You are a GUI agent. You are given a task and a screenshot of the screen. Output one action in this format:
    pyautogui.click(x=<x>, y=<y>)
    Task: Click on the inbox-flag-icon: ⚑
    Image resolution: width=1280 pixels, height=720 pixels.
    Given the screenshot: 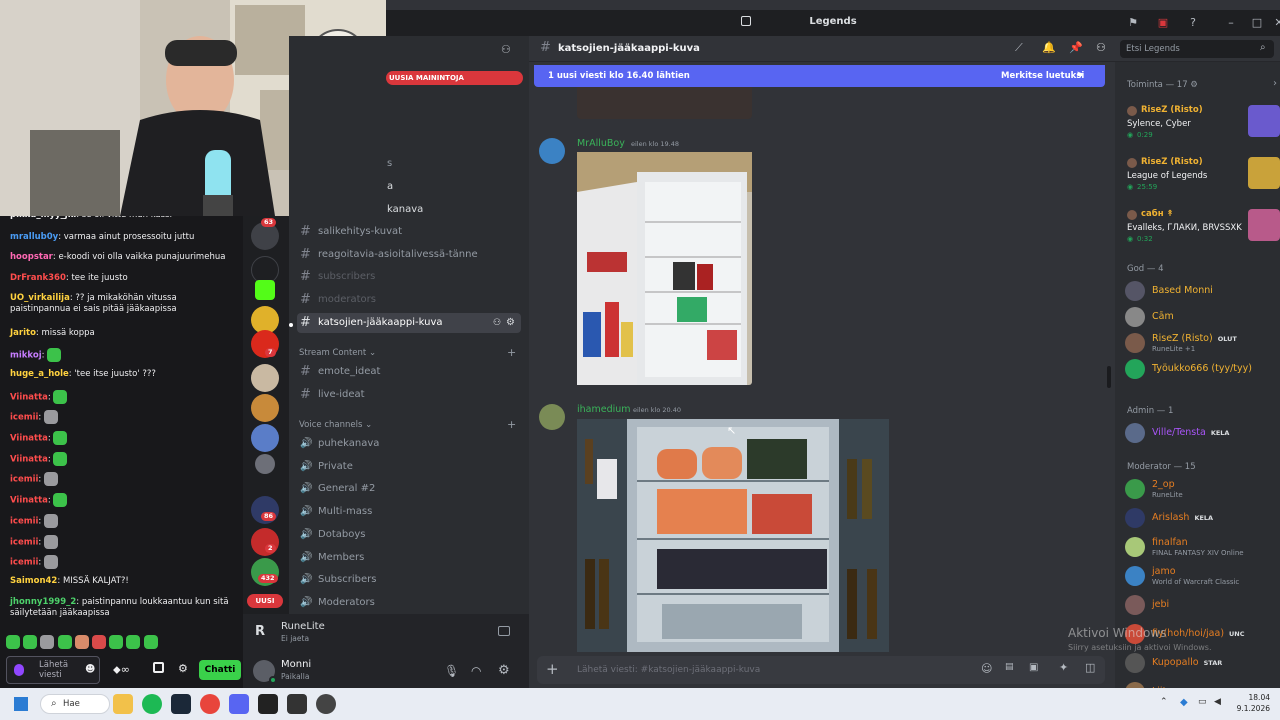 What is the action you would take?
    pyautogui.click(x=1133, y=23)
    